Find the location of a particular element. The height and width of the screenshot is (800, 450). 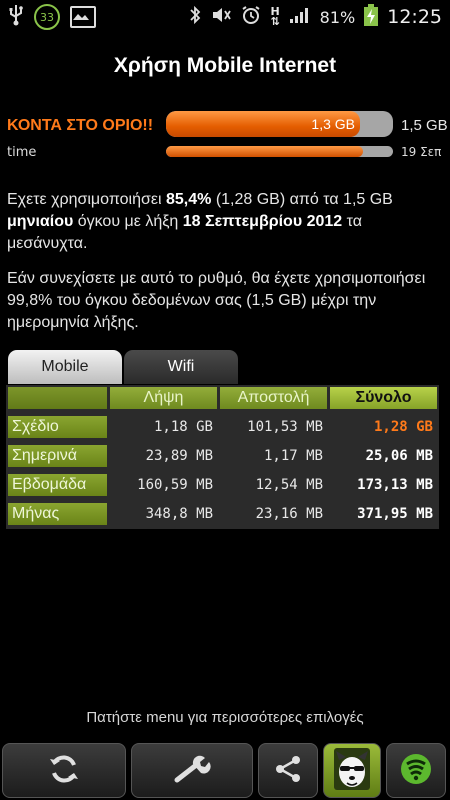

usage-limit-text: 1,5 GB is located at coordinates (424, 125).